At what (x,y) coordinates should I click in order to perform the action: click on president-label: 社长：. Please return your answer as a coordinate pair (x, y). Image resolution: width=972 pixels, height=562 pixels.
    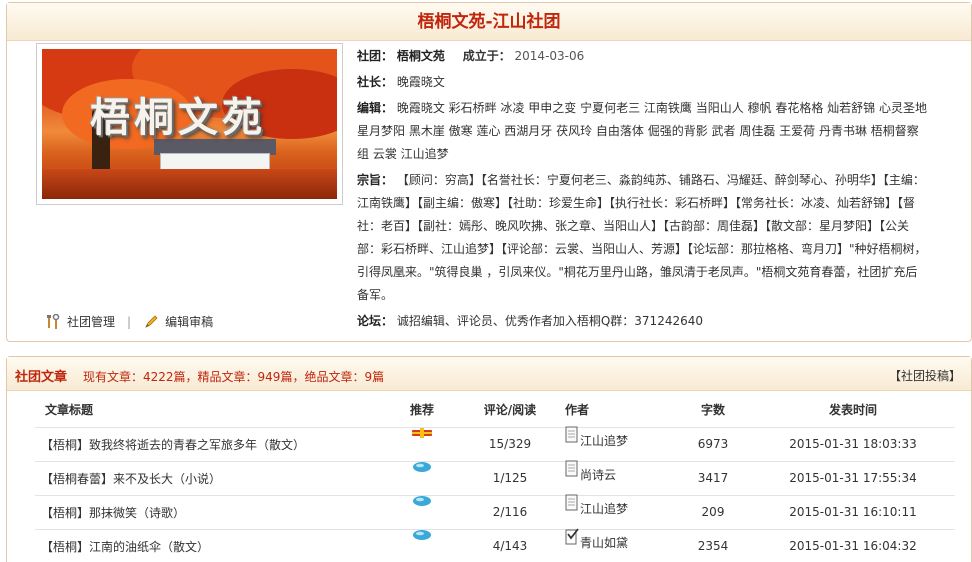
    Looking at the image, I should click on (375, 82).